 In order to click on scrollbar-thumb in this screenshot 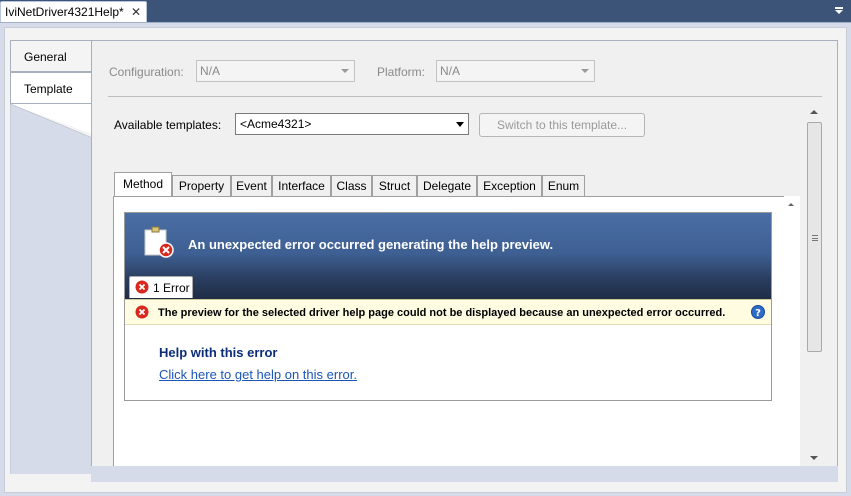, I will do `click(814, 237)`.